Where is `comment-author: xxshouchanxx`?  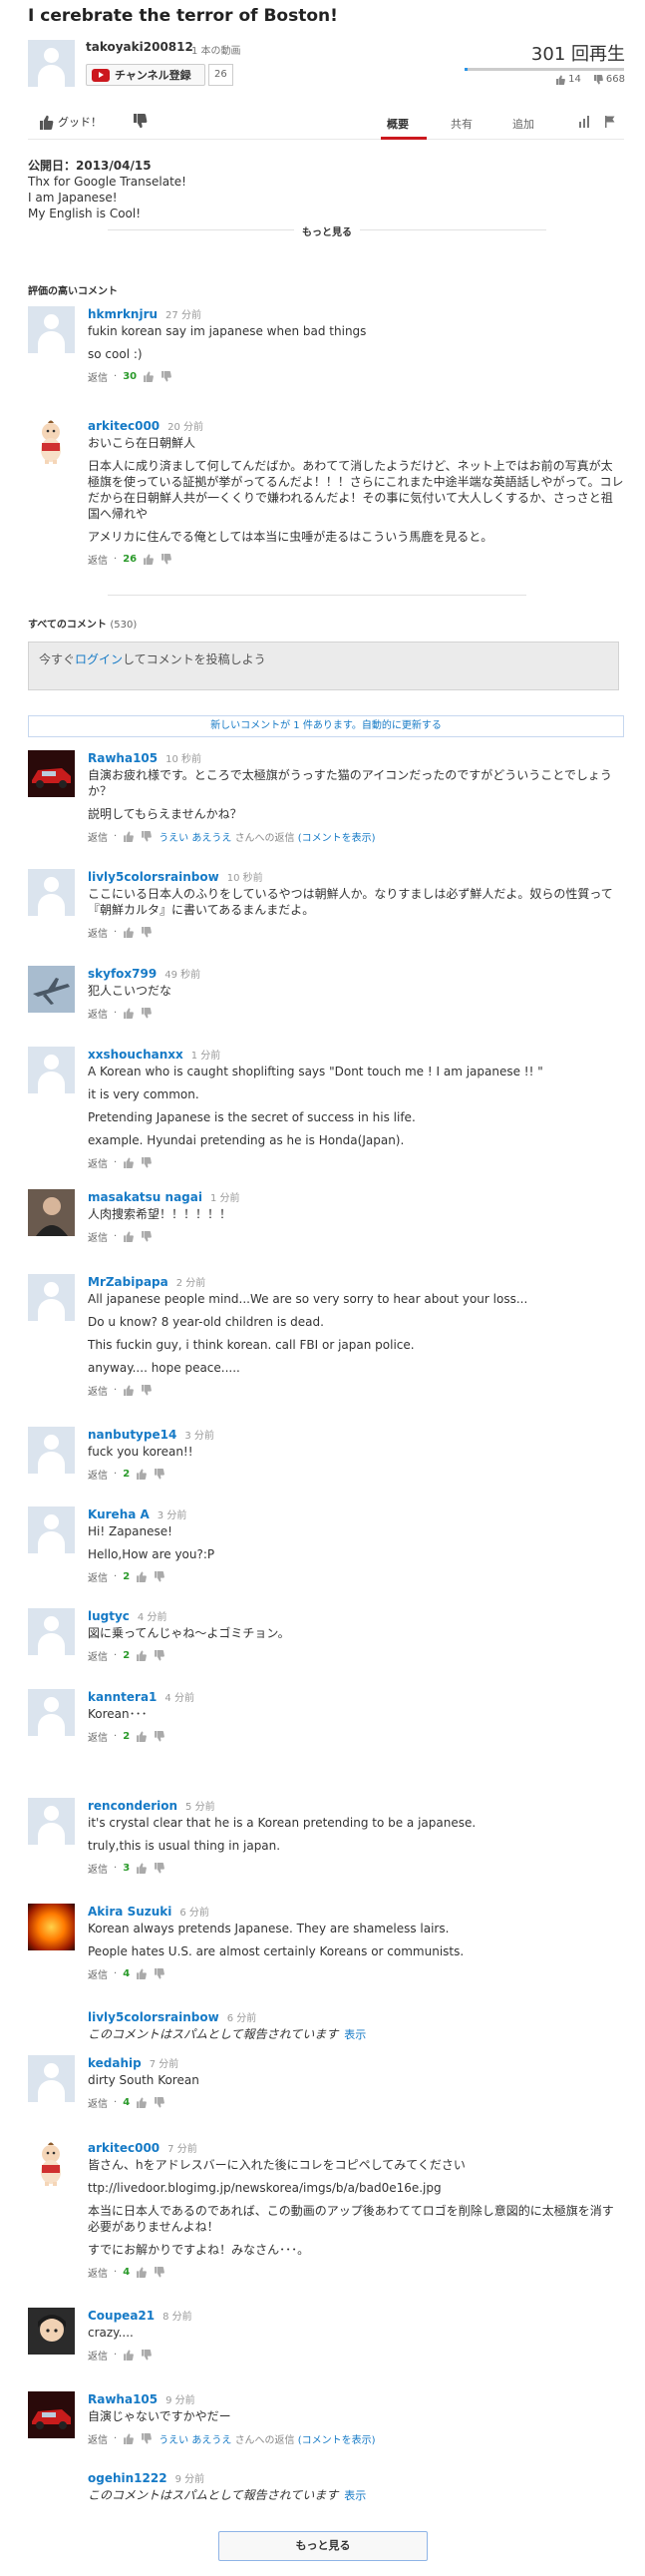 comment-author: xxshouchanxx is located at coordinates (135, 1055).